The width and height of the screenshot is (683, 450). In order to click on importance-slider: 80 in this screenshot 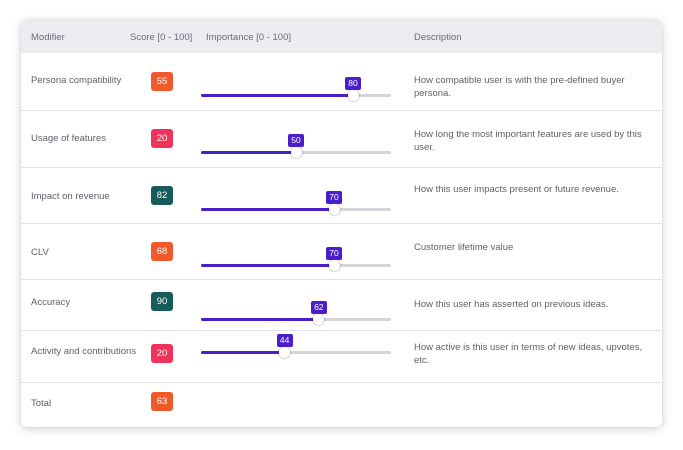, I will do `click(296, 90)`.